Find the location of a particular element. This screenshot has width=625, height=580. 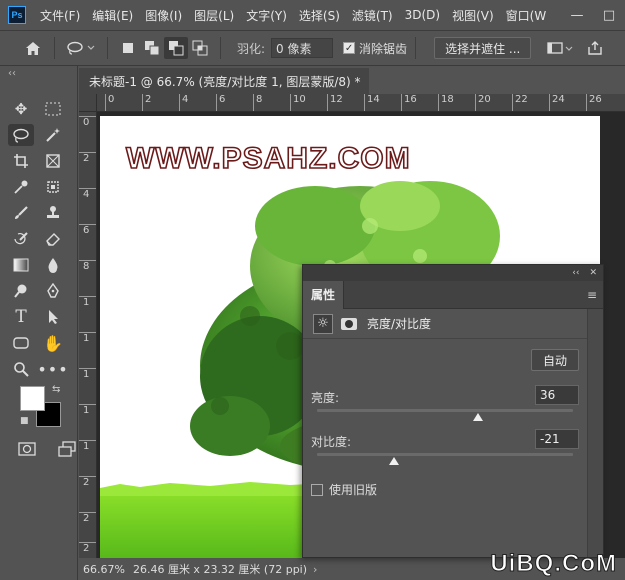

history-brush-icon is located at coordinates (21, 239).